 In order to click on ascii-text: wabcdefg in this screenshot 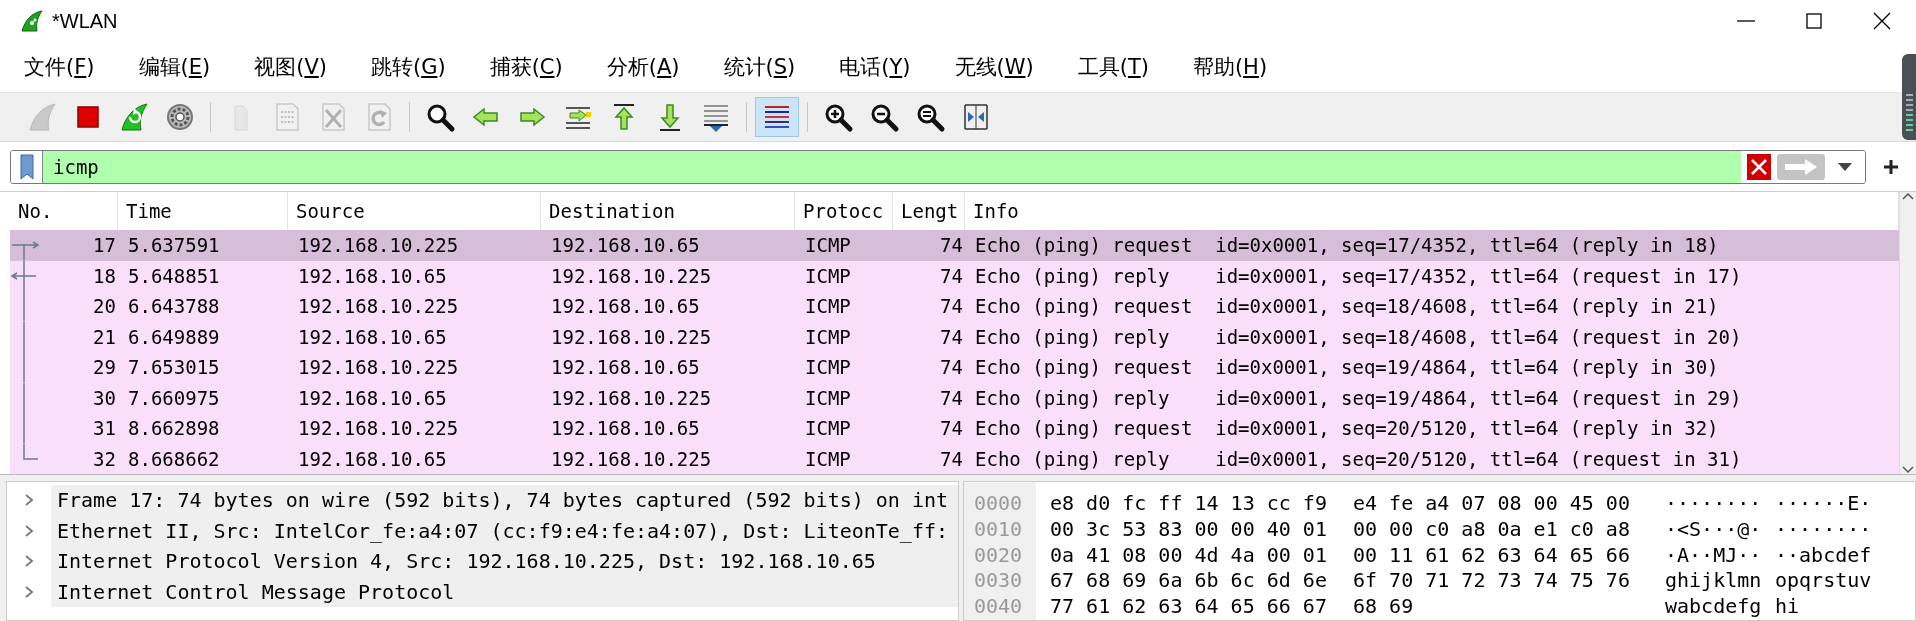, I will do `click(1714, 607)`.